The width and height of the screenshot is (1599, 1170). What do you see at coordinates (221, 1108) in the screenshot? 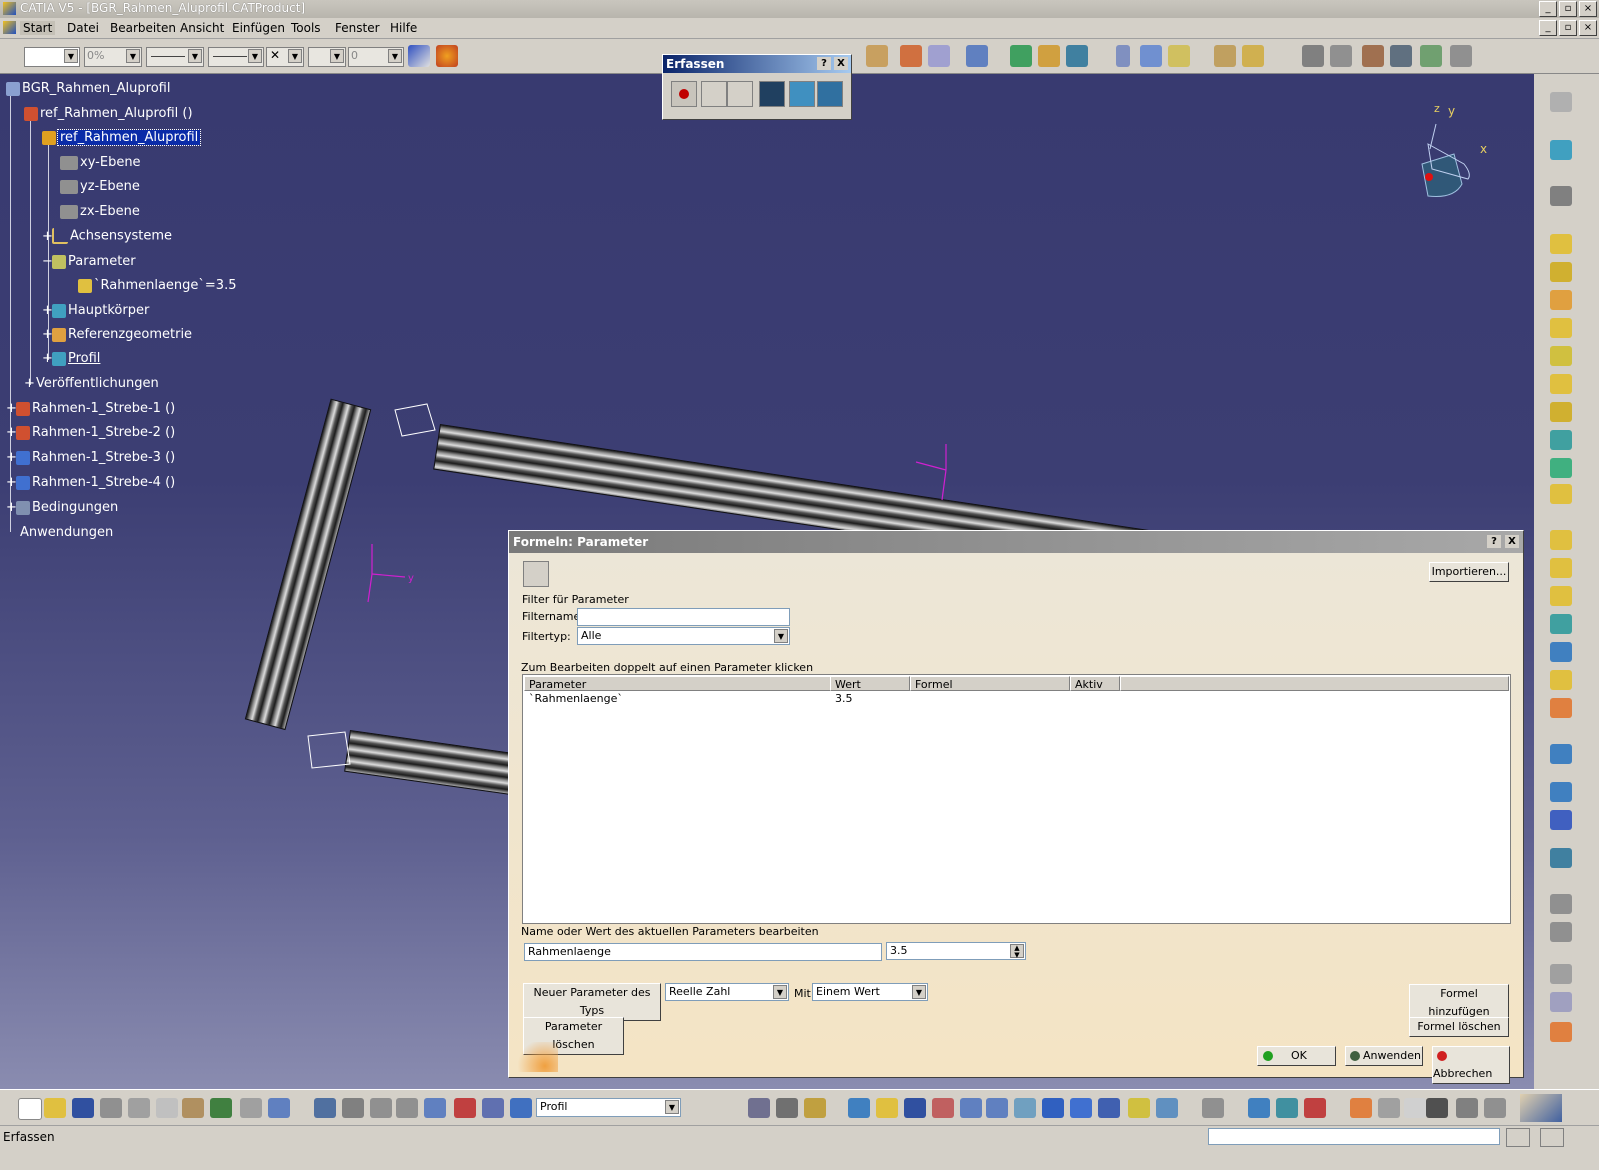
I see `undo-icon` at bounding box center [221, 1108].